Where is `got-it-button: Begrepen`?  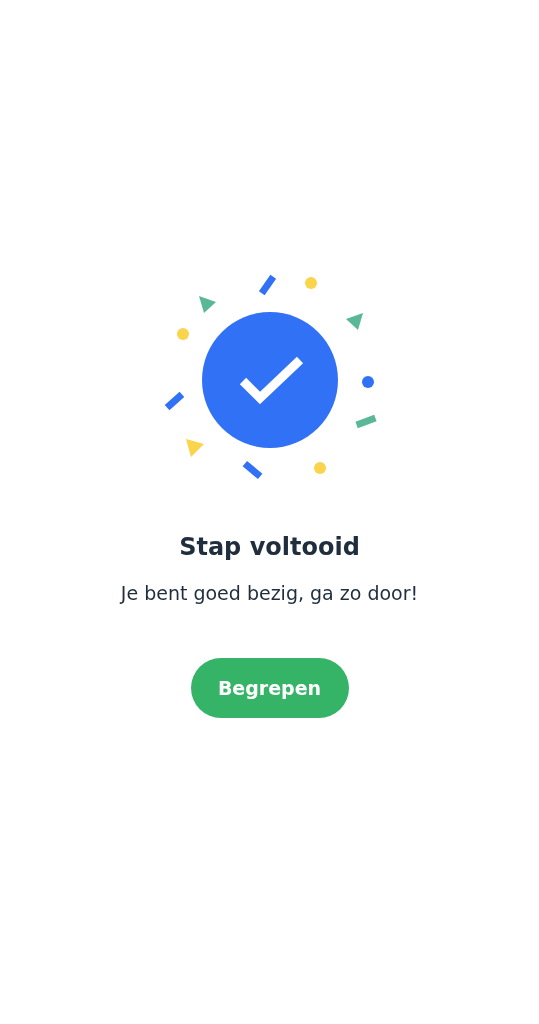 got-it-button: Begrepen is located at coordinates (269, 688).